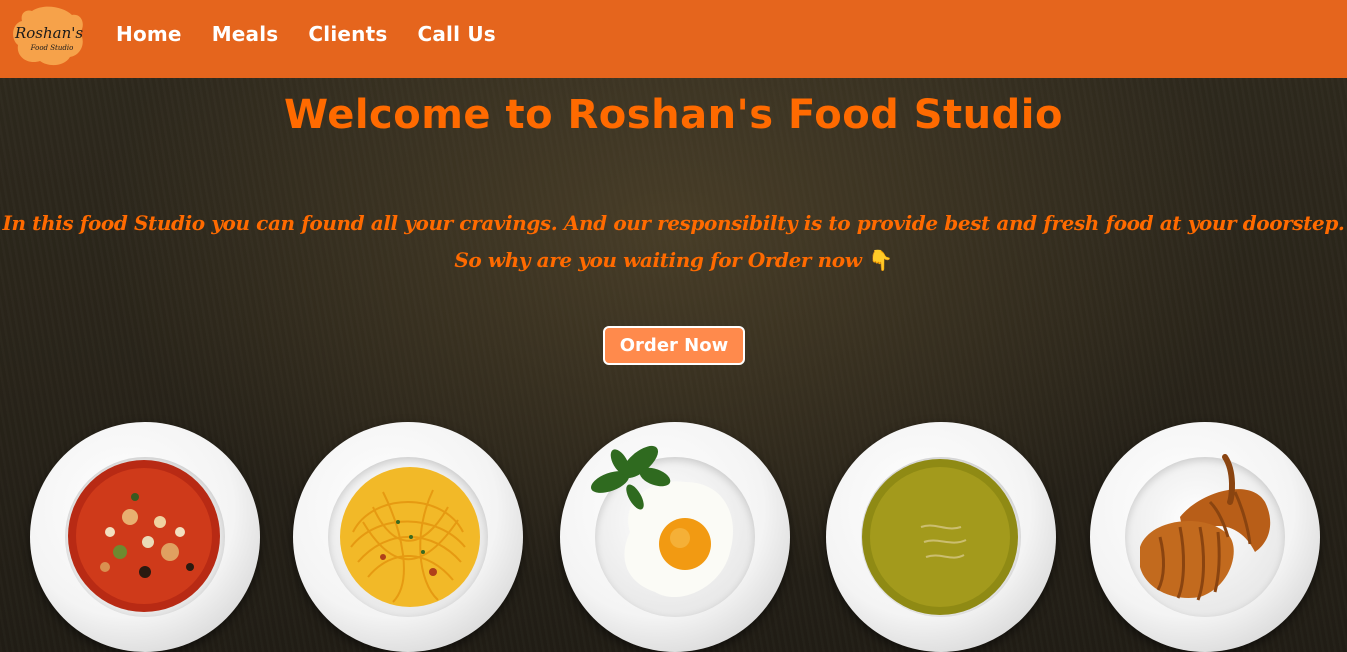  I want to click on vegetable-soup-plate, so click(145, 537).